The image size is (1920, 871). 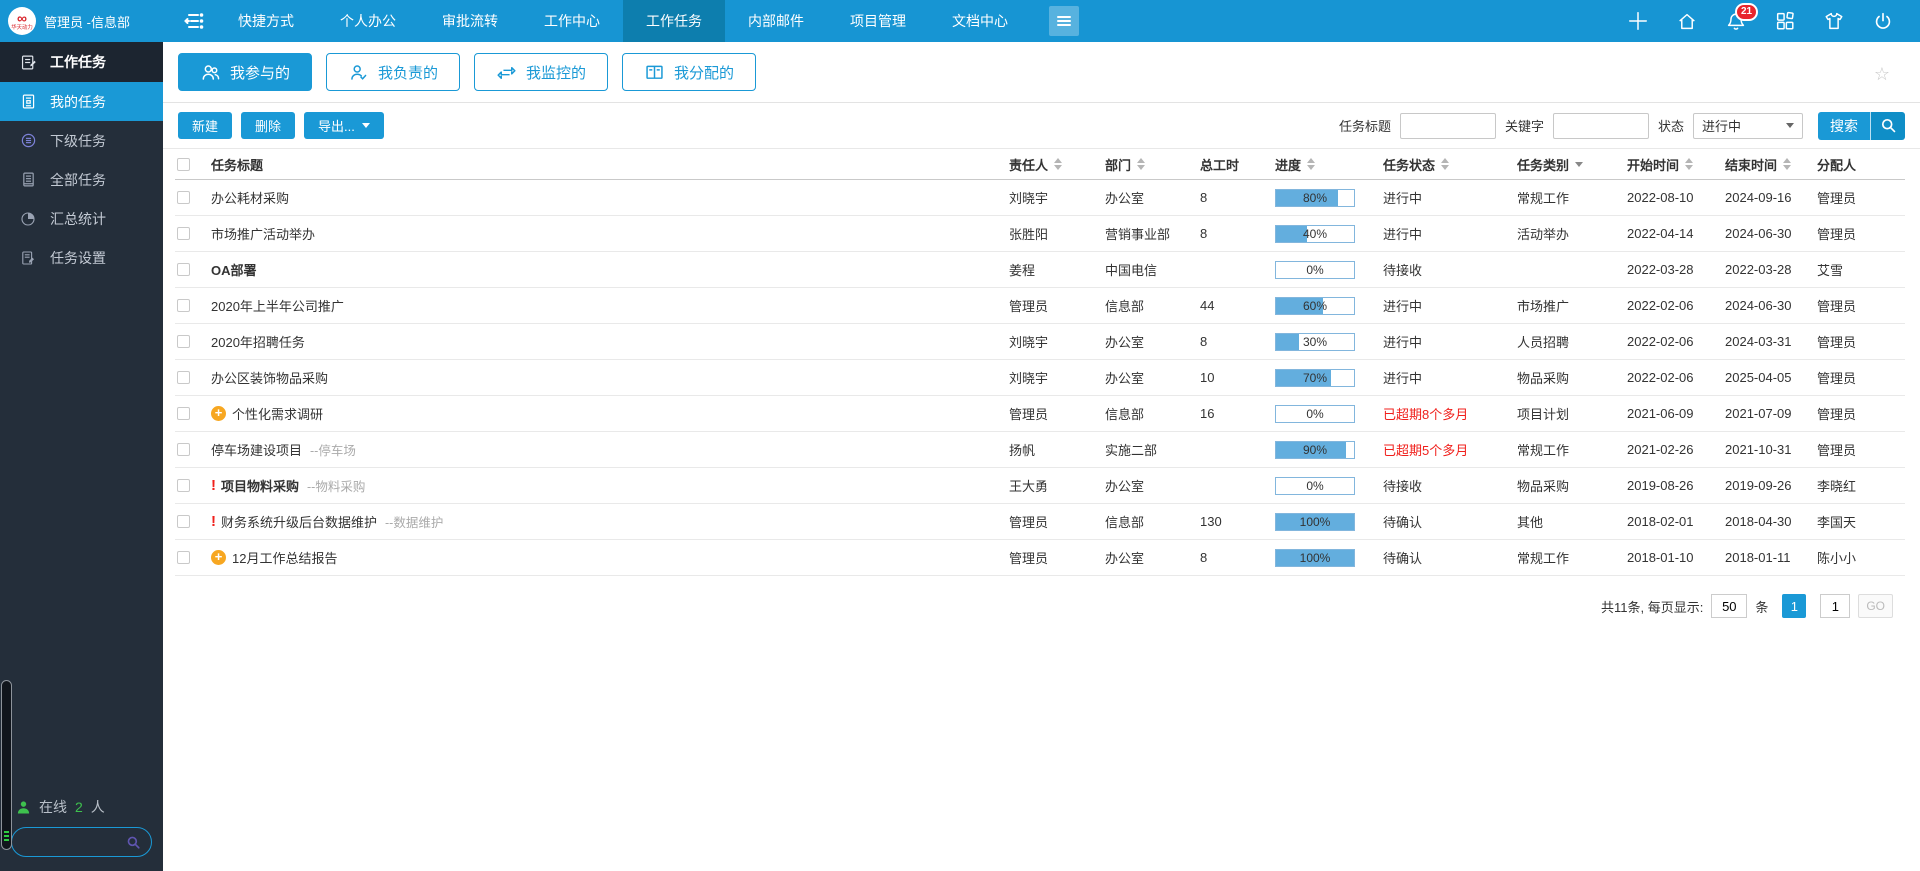 What do you see at coordinates (277, 413) in the screenshot?
I see `task-title-link: 个性化需求调研` at bounding box center [277, 413].